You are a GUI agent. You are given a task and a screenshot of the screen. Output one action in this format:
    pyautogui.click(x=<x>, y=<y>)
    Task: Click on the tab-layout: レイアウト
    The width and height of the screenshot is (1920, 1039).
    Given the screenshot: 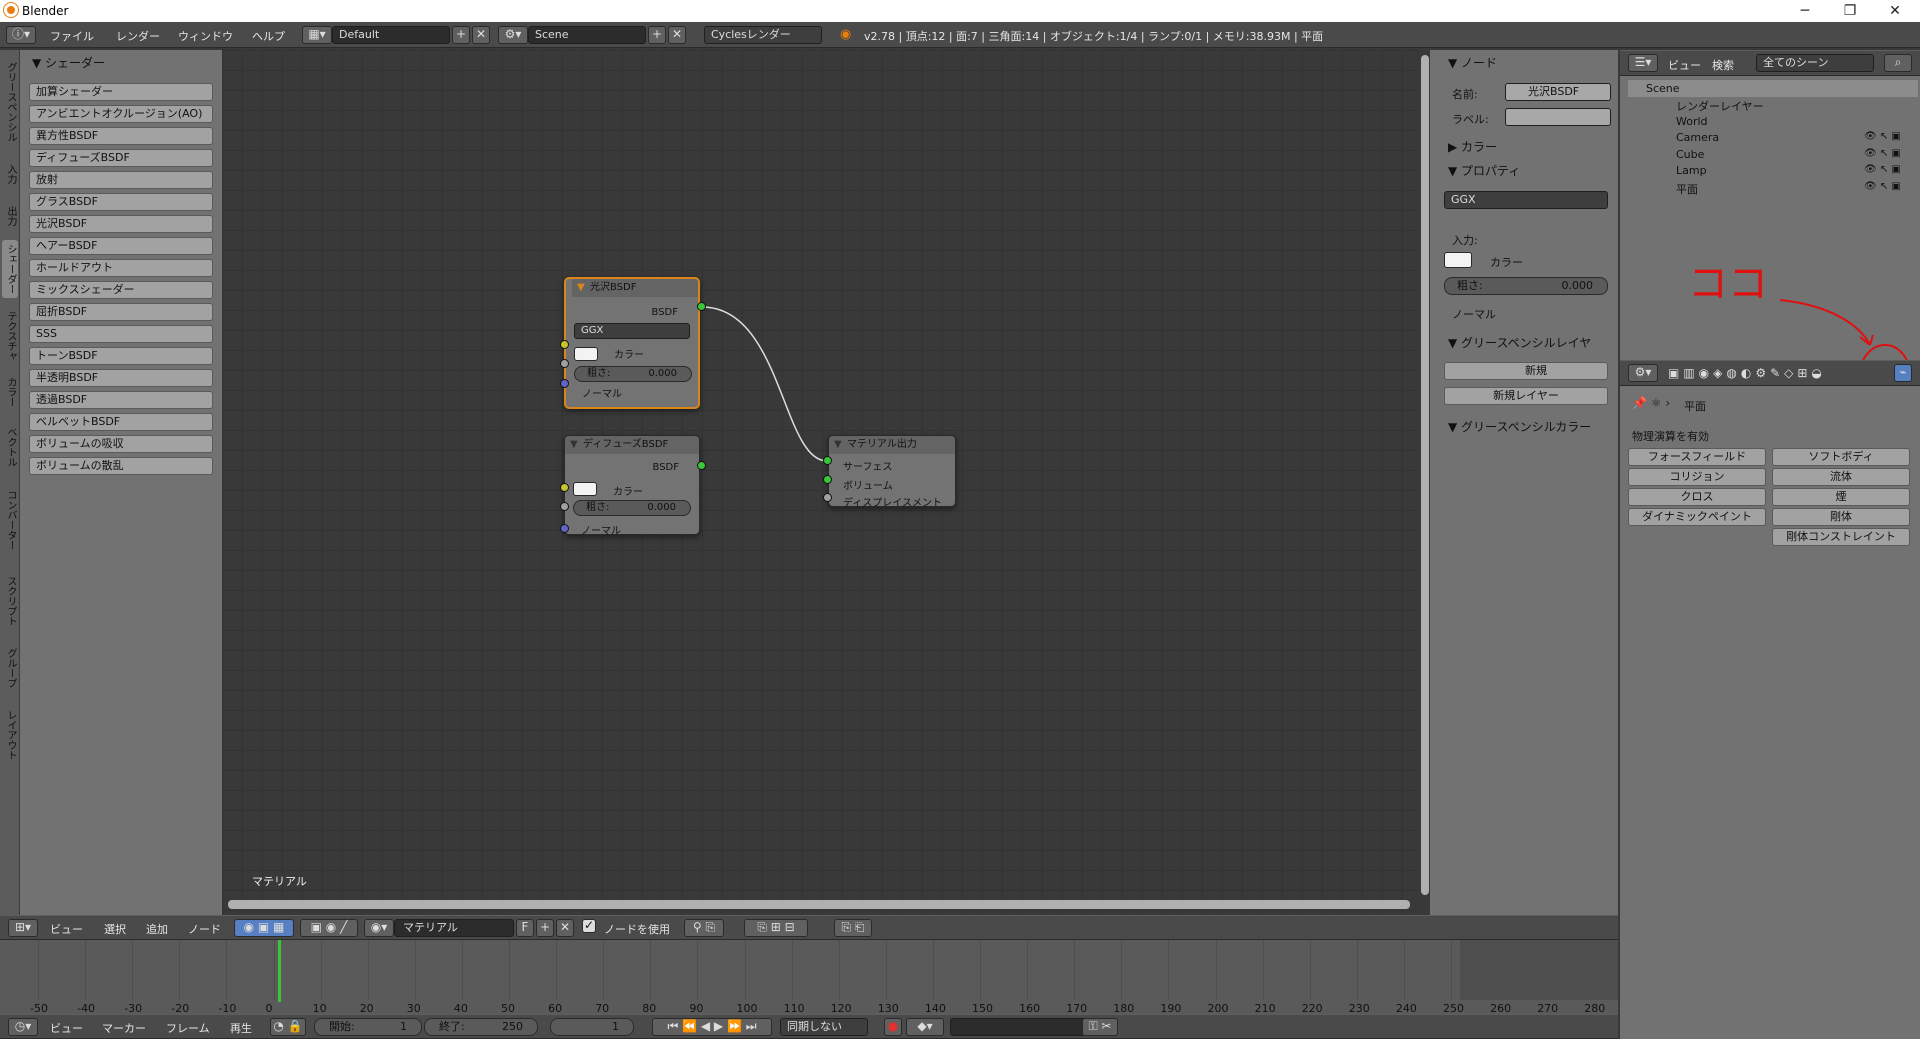 What is the action you would take?
    pyautogui.click(x=10, y=735)
    